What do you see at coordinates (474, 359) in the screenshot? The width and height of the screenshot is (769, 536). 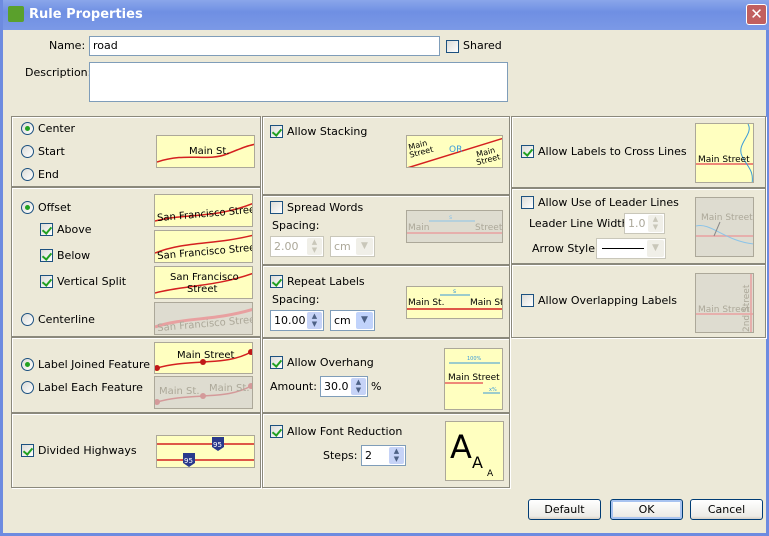 I see `svg-text: 100%` at bounding box center [474, 359].